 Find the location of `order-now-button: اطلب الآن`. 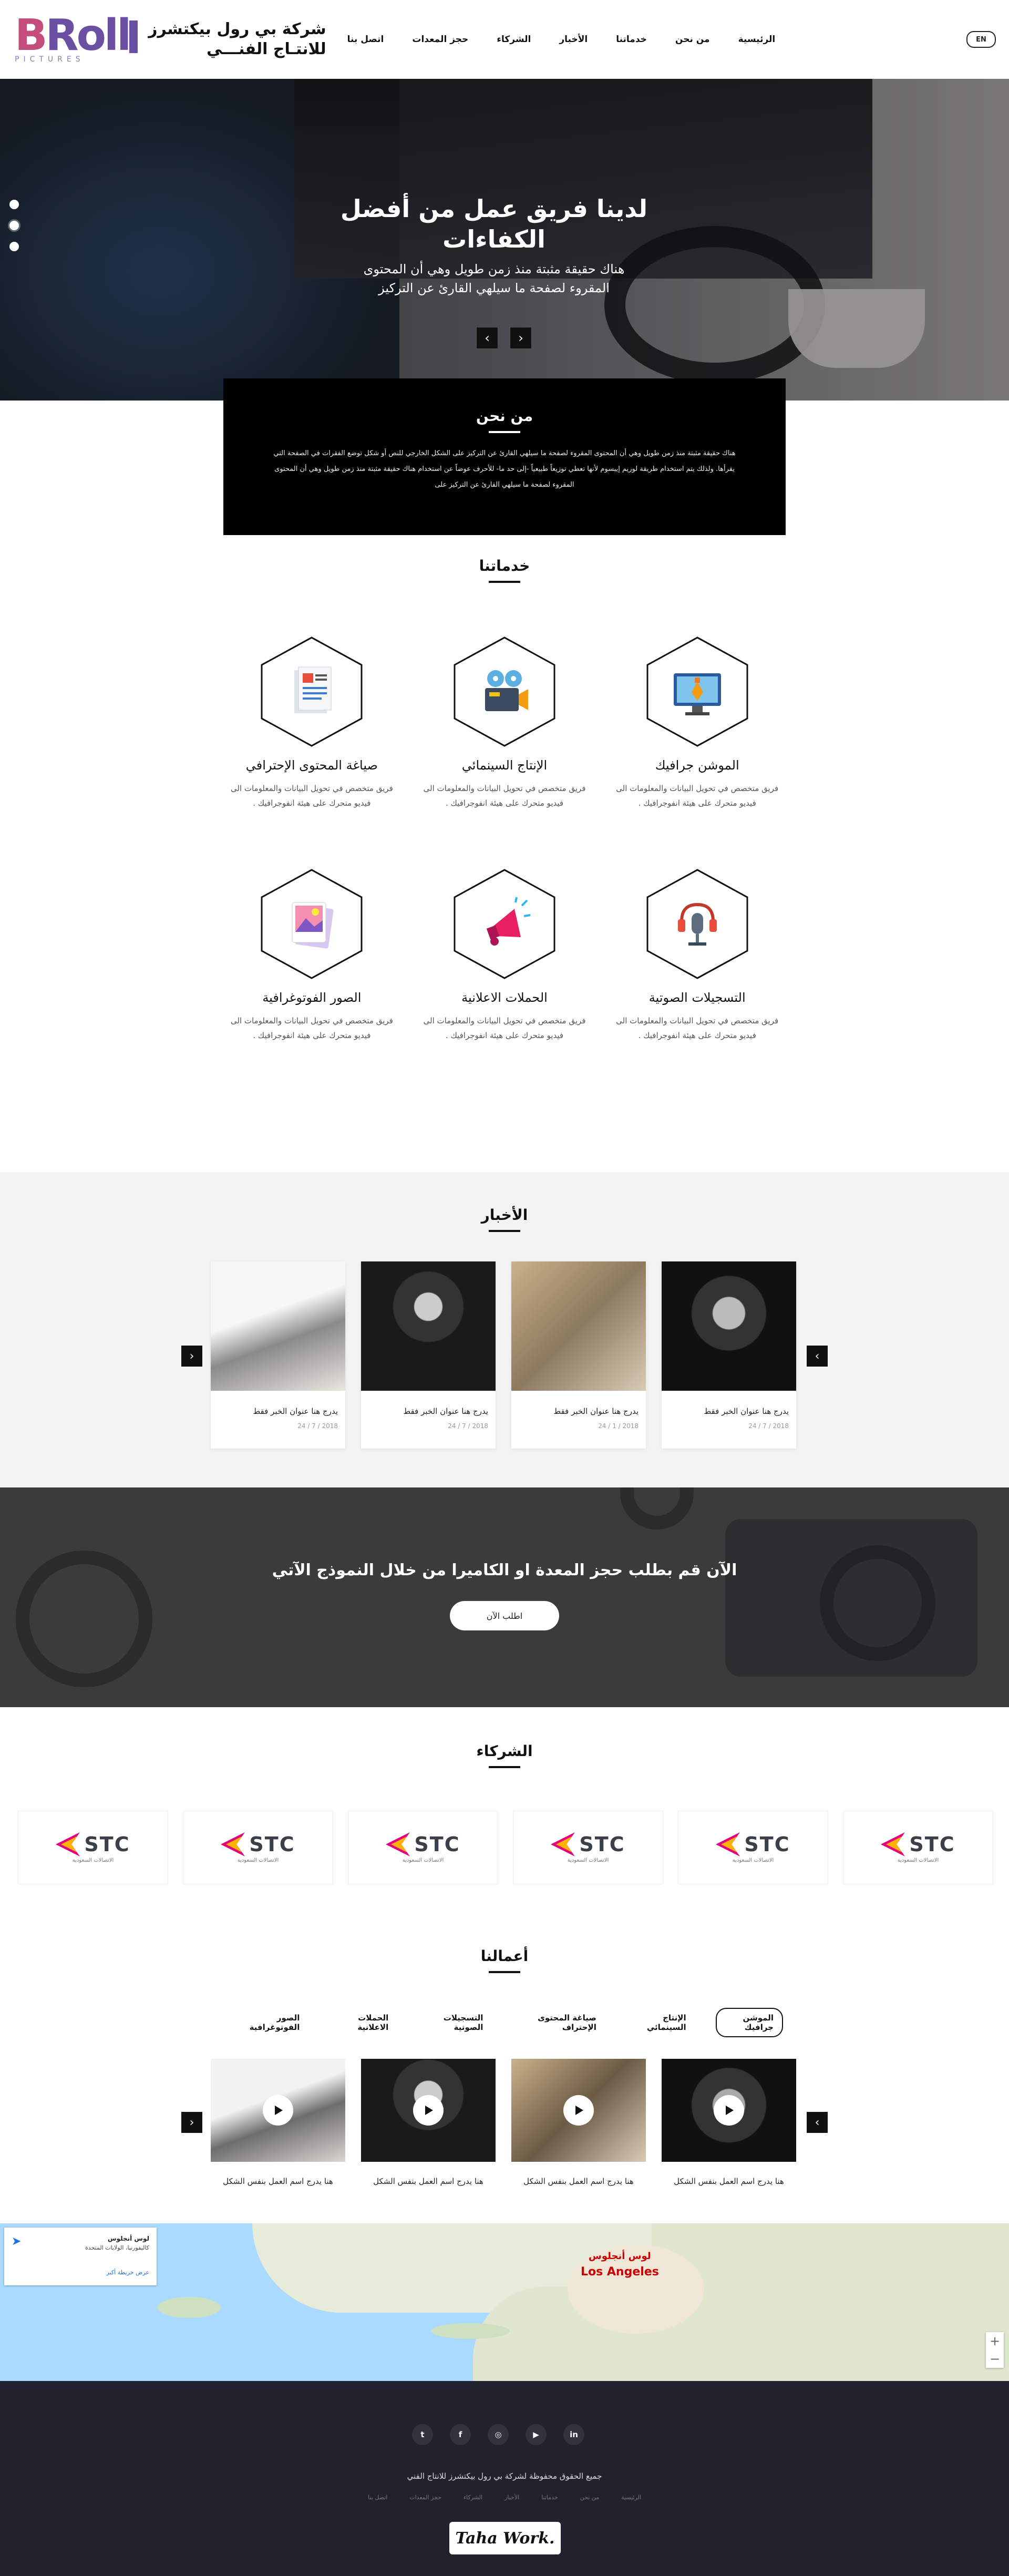

order-now-button: اطلب الآن is located at coordinates (504, 1615).